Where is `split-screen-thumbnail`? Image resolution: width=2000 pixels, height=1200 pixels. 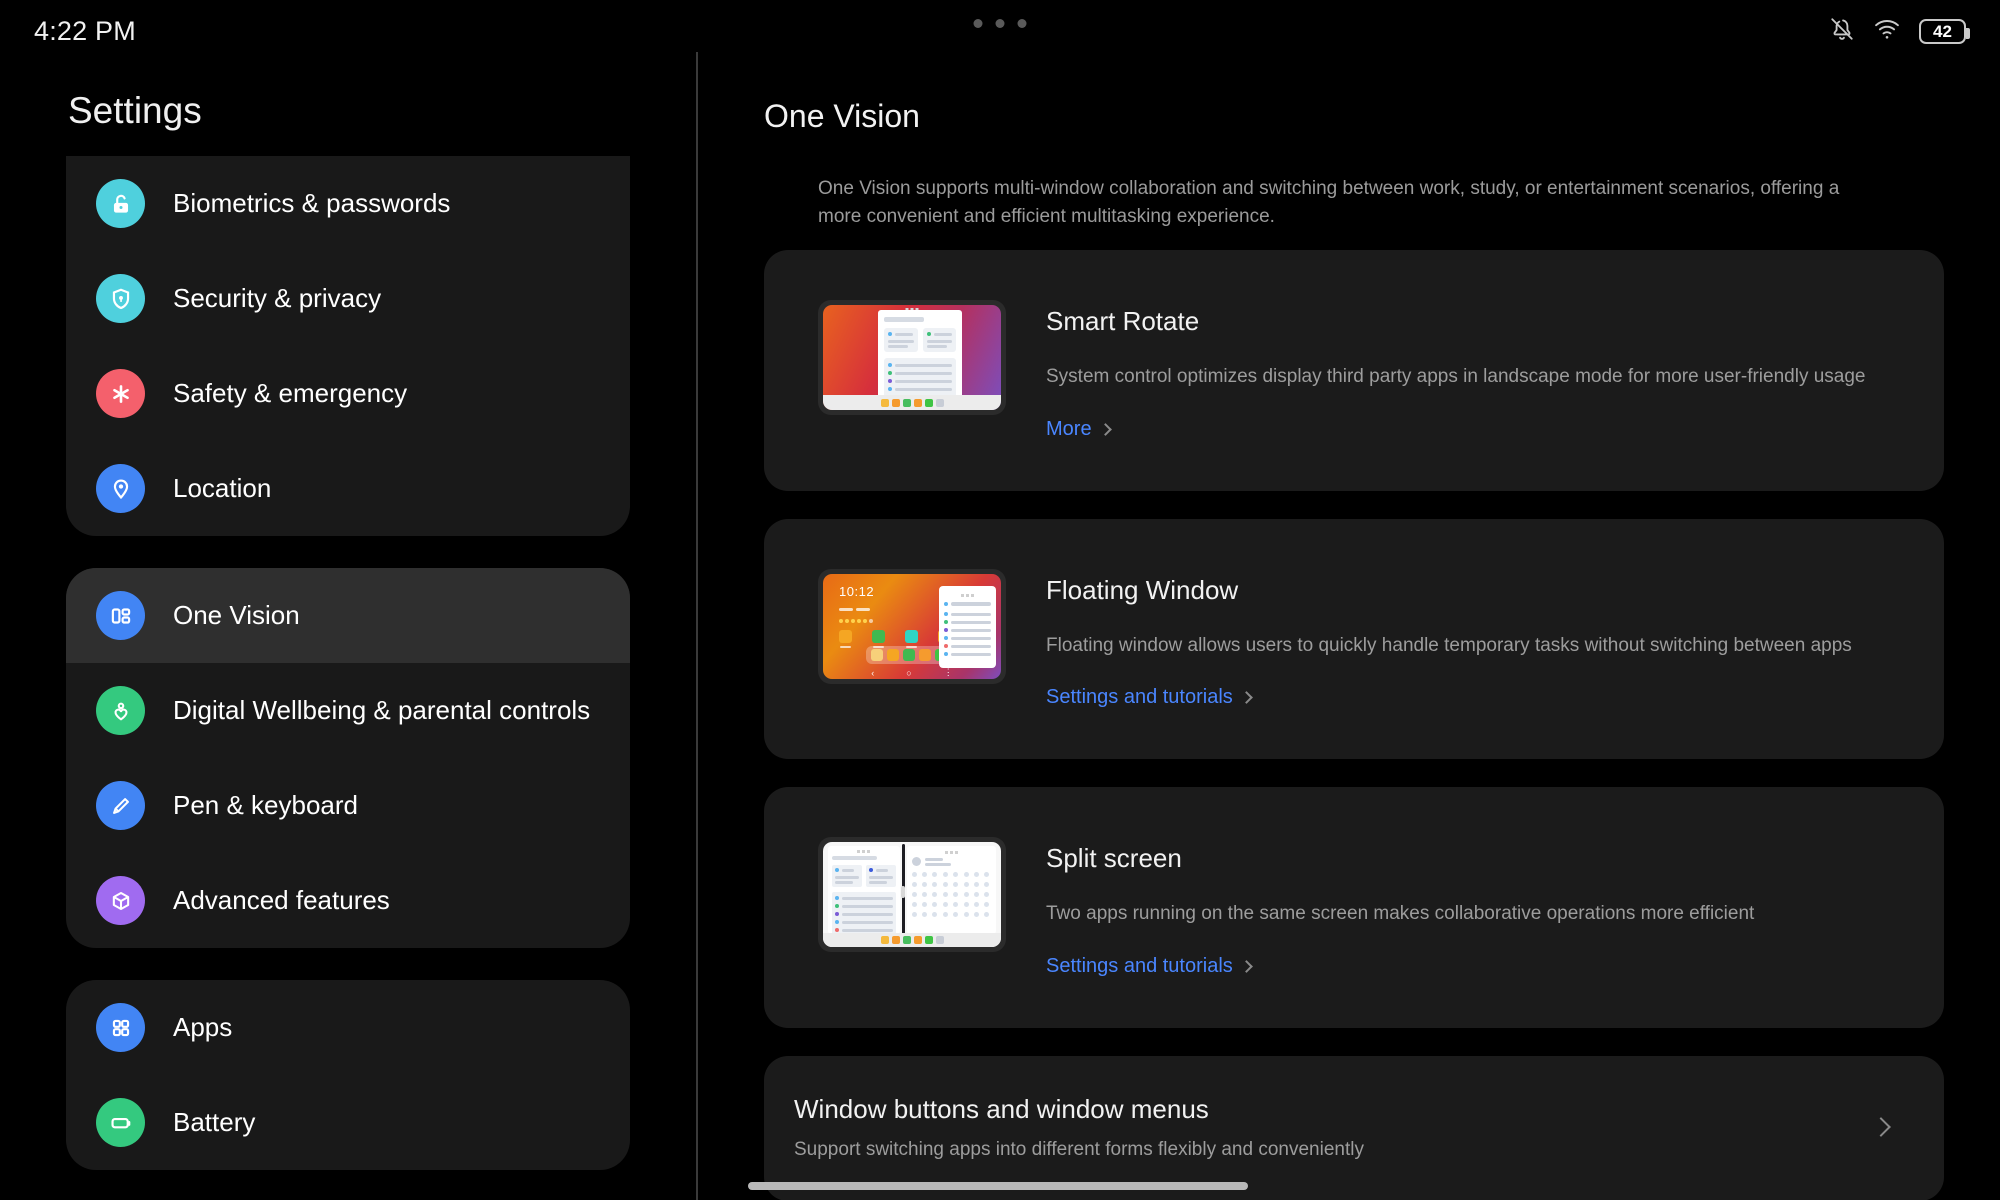 split-screen-thumbnail is located at coordinates (912, 895).